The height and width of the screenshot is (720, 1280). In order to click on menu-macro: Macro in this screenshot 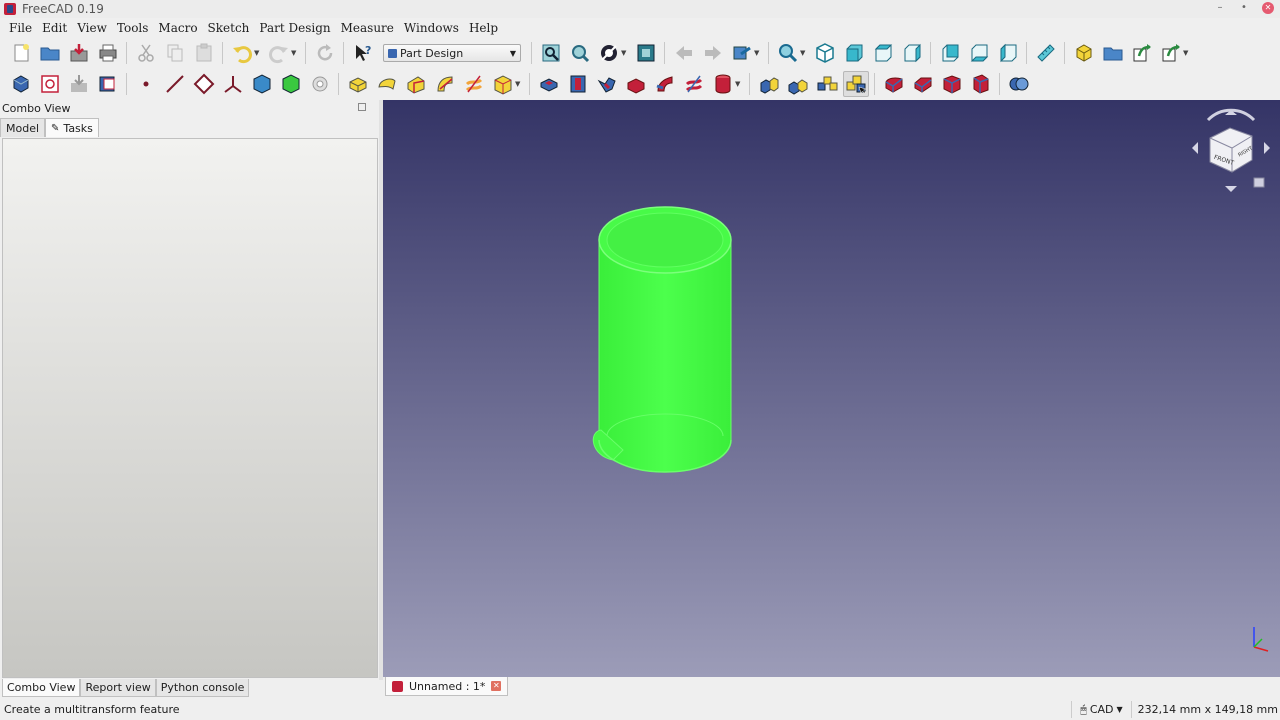, I will do `click(177, 28)`.